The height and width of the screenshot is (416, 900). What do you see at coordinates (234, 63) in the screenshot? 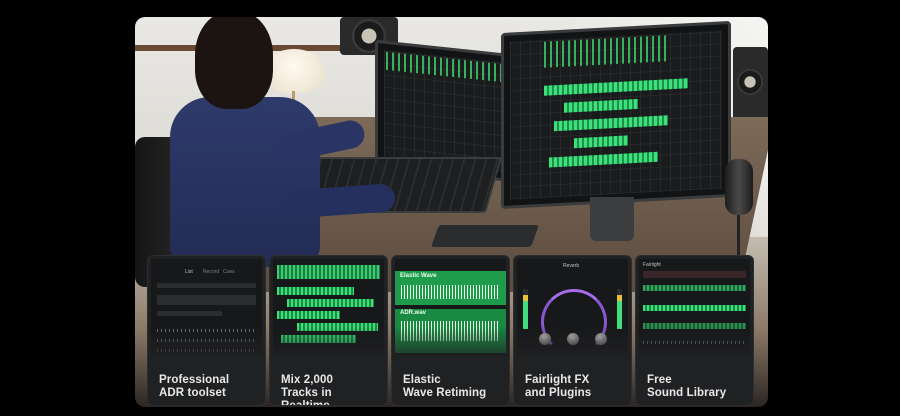
I see `person-hair` at bounding box center [234, 63].